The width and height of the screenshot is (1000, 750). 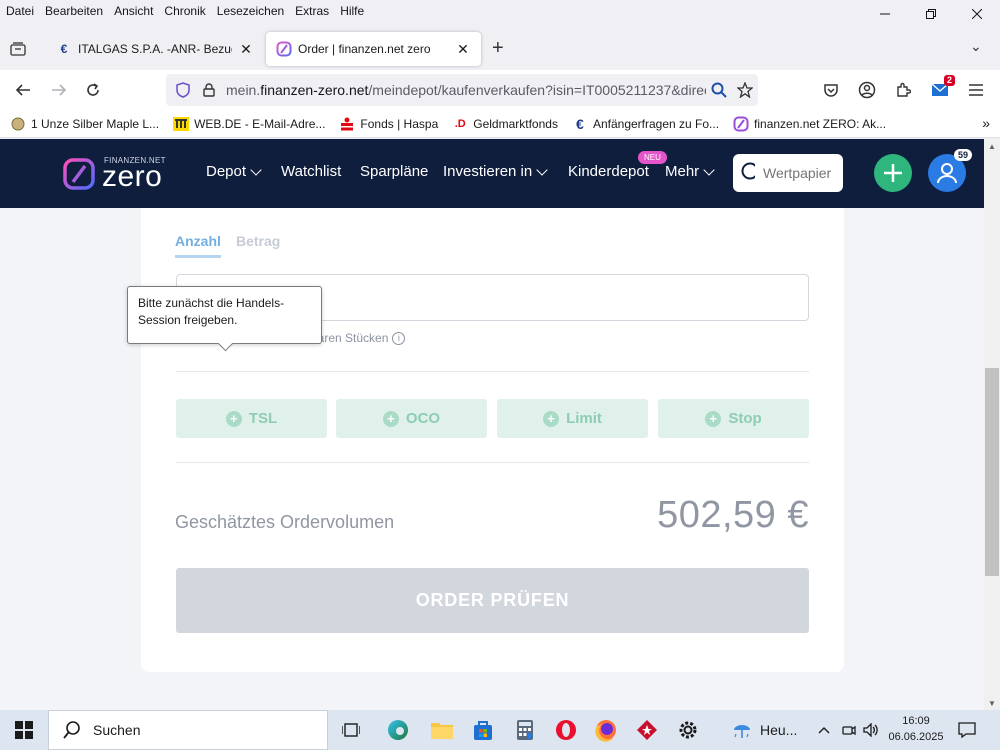 I want to click on tab-betrag: Betrag, so click(x=258, y=241).